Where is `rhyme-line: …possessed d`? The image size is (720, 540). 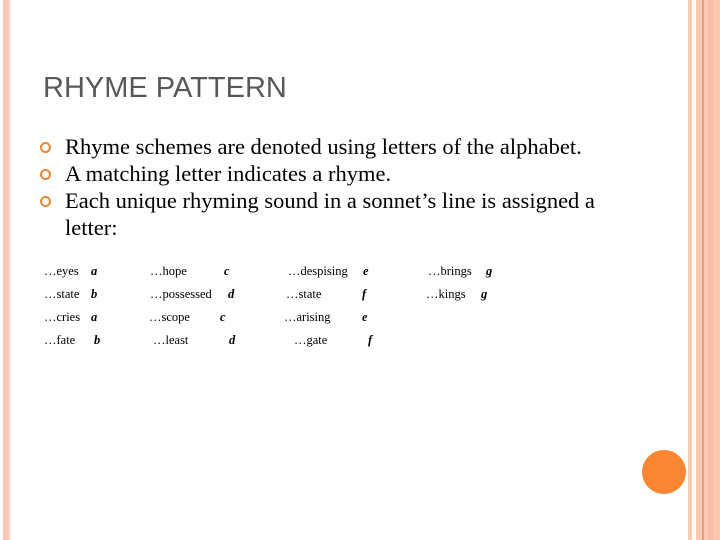
rhyme-line: …possessed d is located at coordinates (192, 294).